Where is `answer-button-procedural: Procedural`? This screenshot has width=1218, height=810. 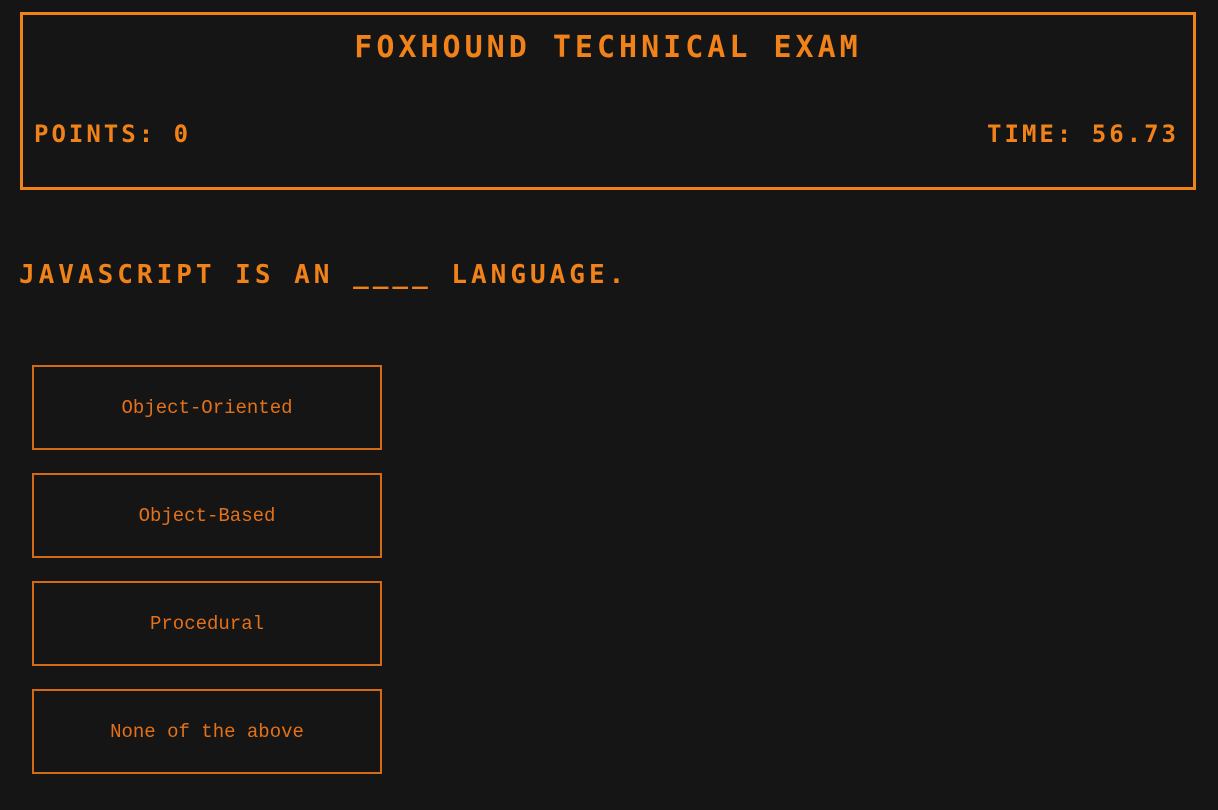 answer-button-procedural: Procedural is located at coordinates (207, 623).